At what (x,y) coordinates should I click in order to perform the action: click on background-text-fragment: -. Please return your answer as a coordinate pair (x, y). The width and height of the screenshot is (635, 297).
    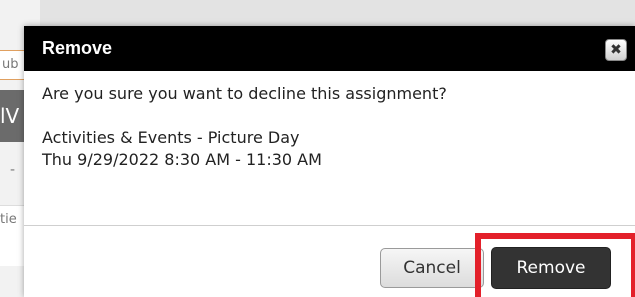
    Looking at the image, I should click on (13, 170).